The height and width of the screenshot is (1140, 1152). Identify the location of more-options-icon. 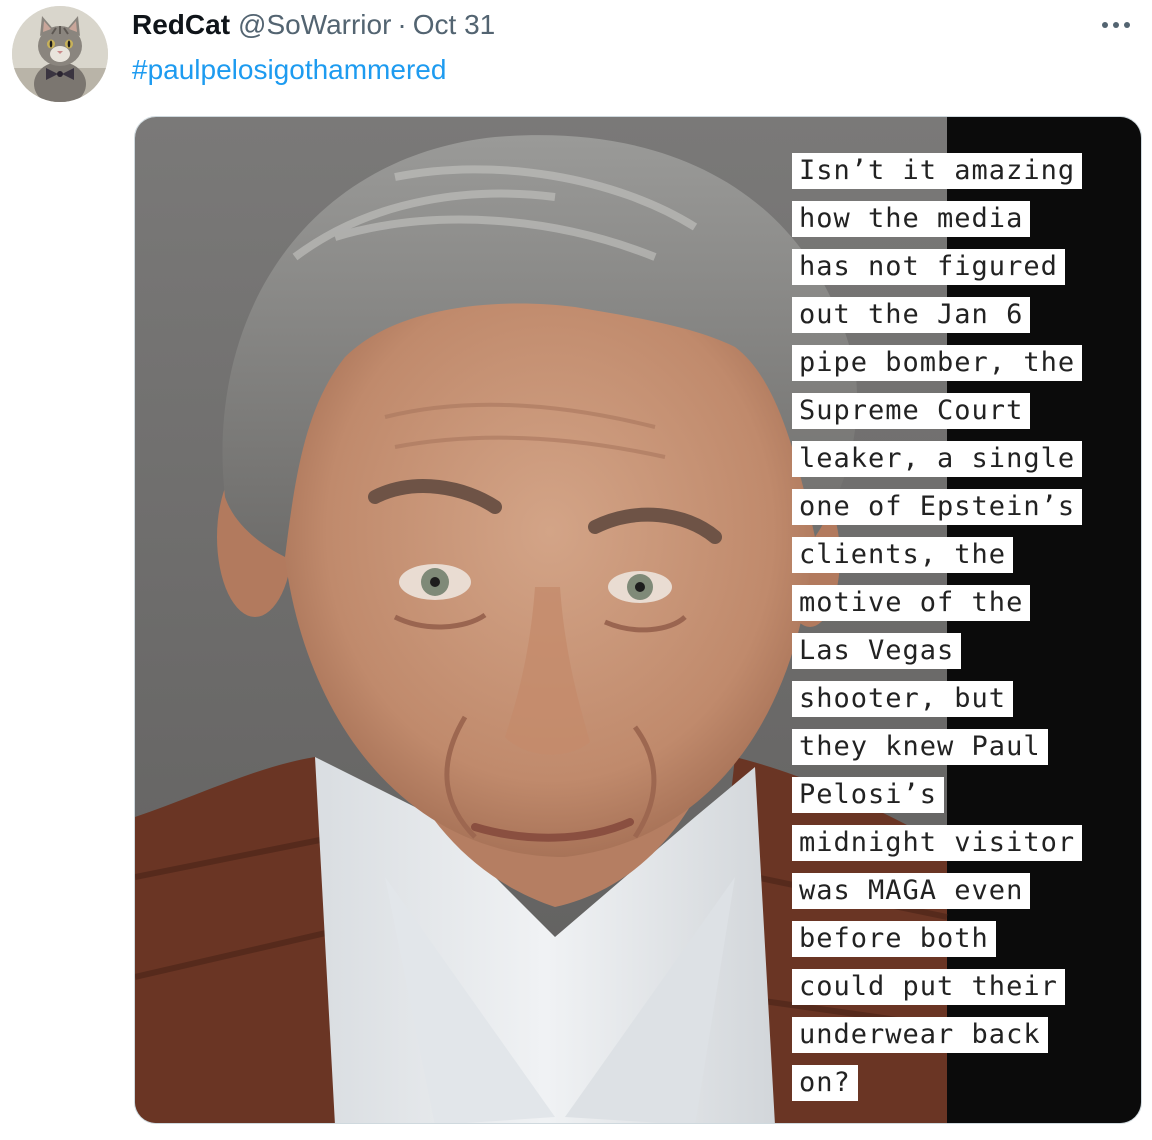
(1116, 25).